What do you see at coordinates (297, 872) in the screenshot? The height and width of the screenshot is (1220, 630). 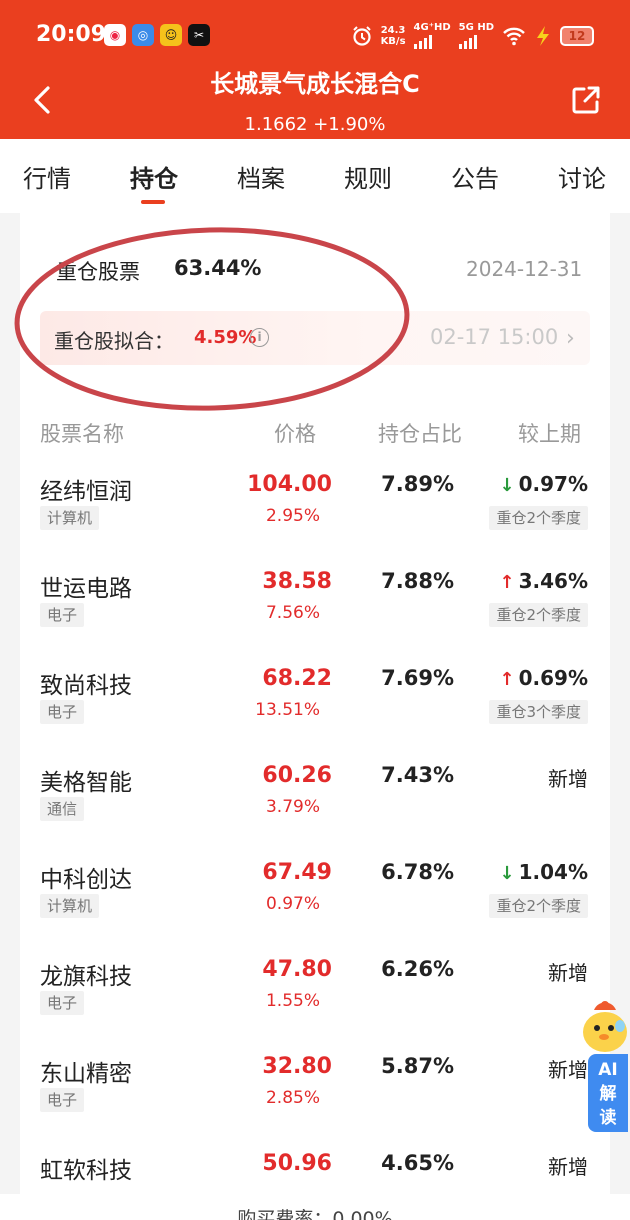 I see `stock-price: 67.49` at bounding box center [297, 872].